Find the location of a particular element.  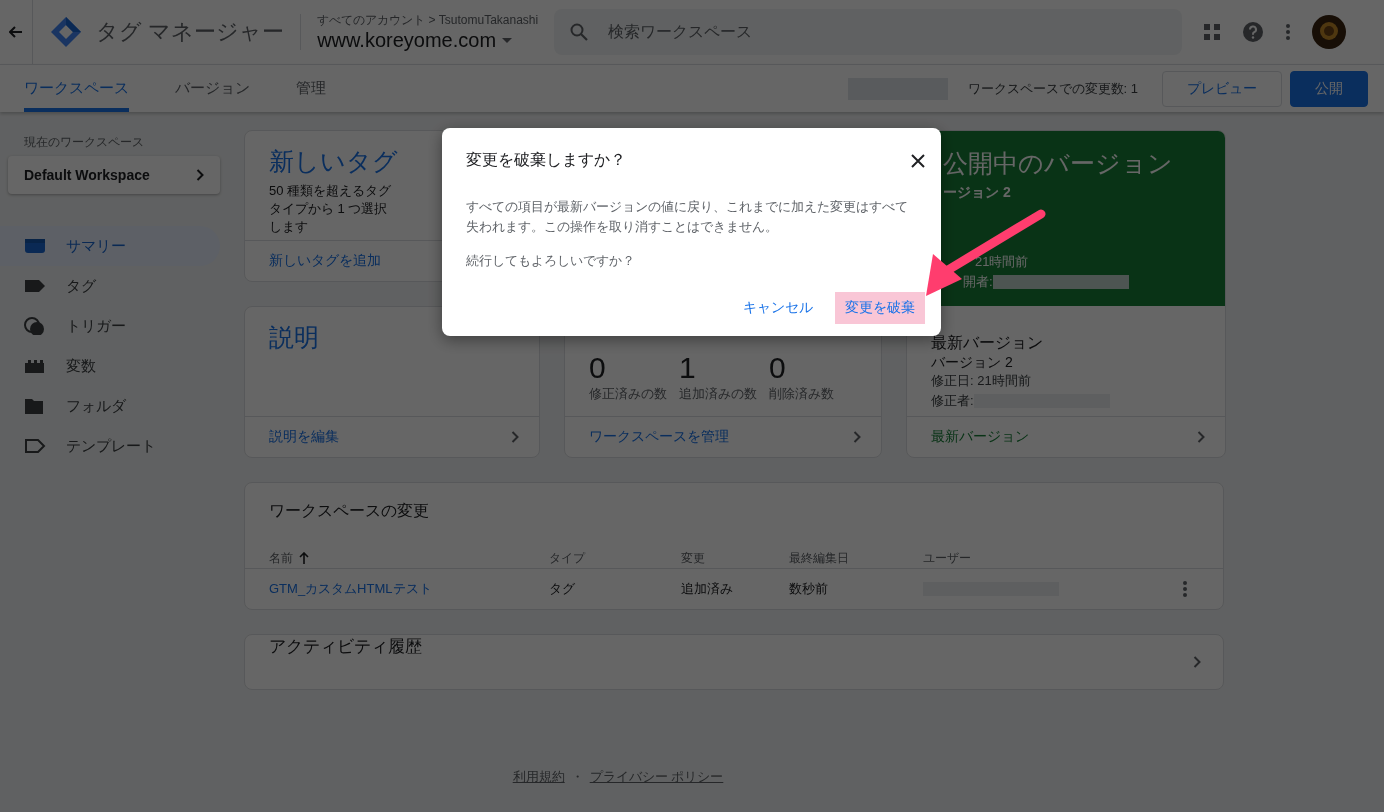

stat-label: 修正済みの数 is located at coordinates (628, 394).